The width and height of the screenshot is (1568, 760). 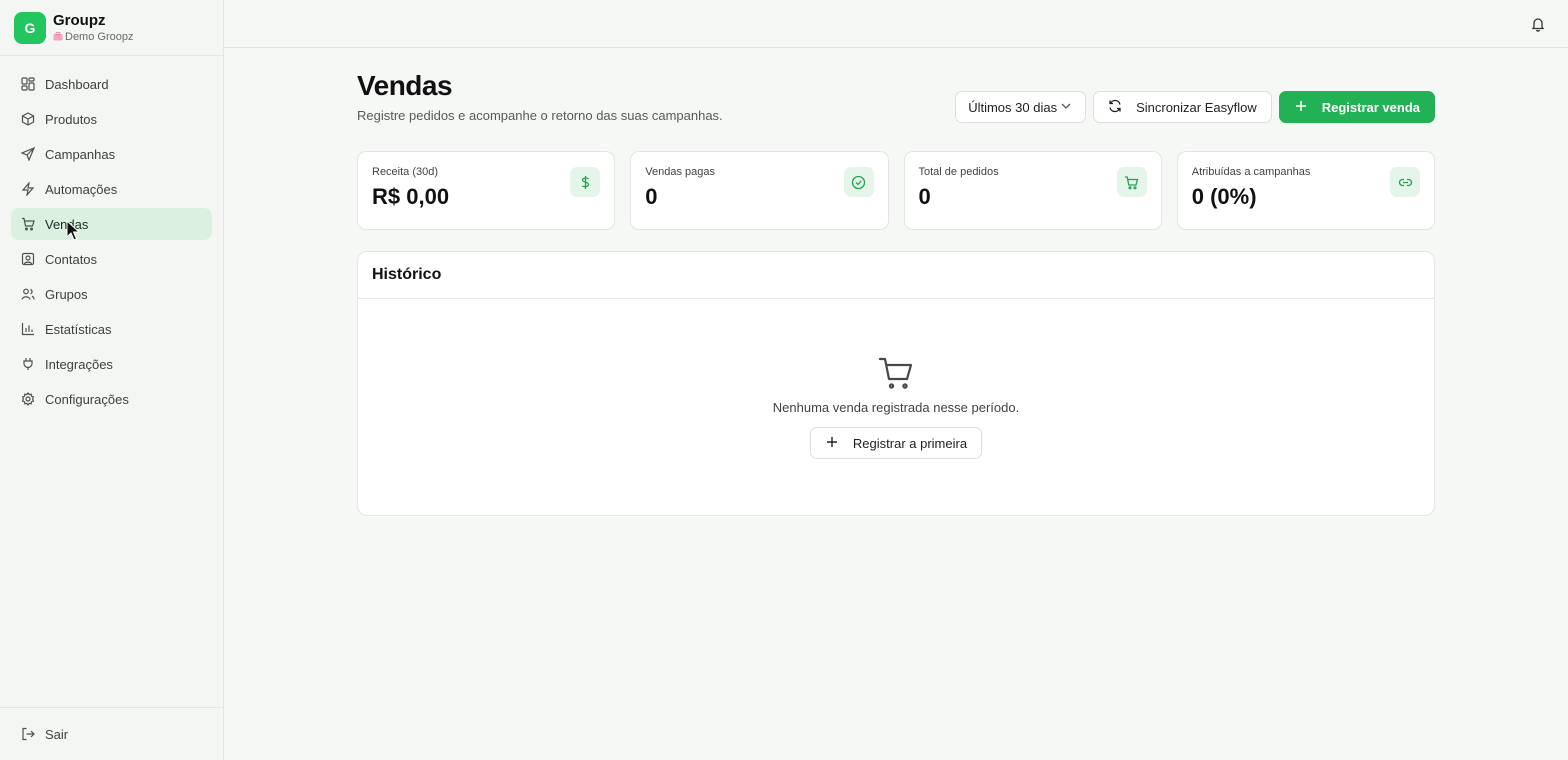 What do you see at coordinates (28, 84) in the screenshot?
I see `layout-grid-icon` at bounding box center [28, 84].